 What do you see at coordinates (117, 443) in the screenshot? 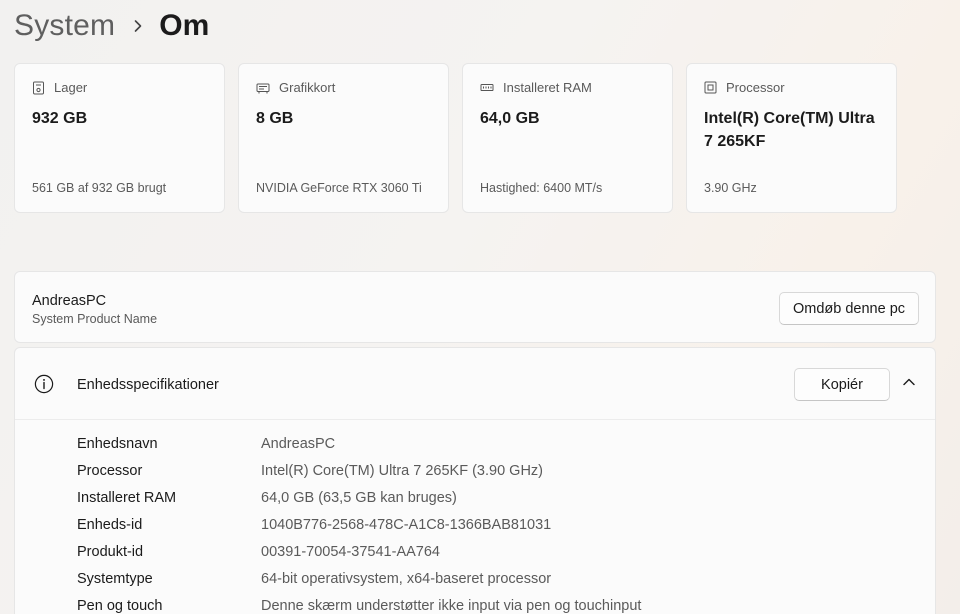
I see `spec-key: Enhedsnavn` at bounding box center [117, 443].